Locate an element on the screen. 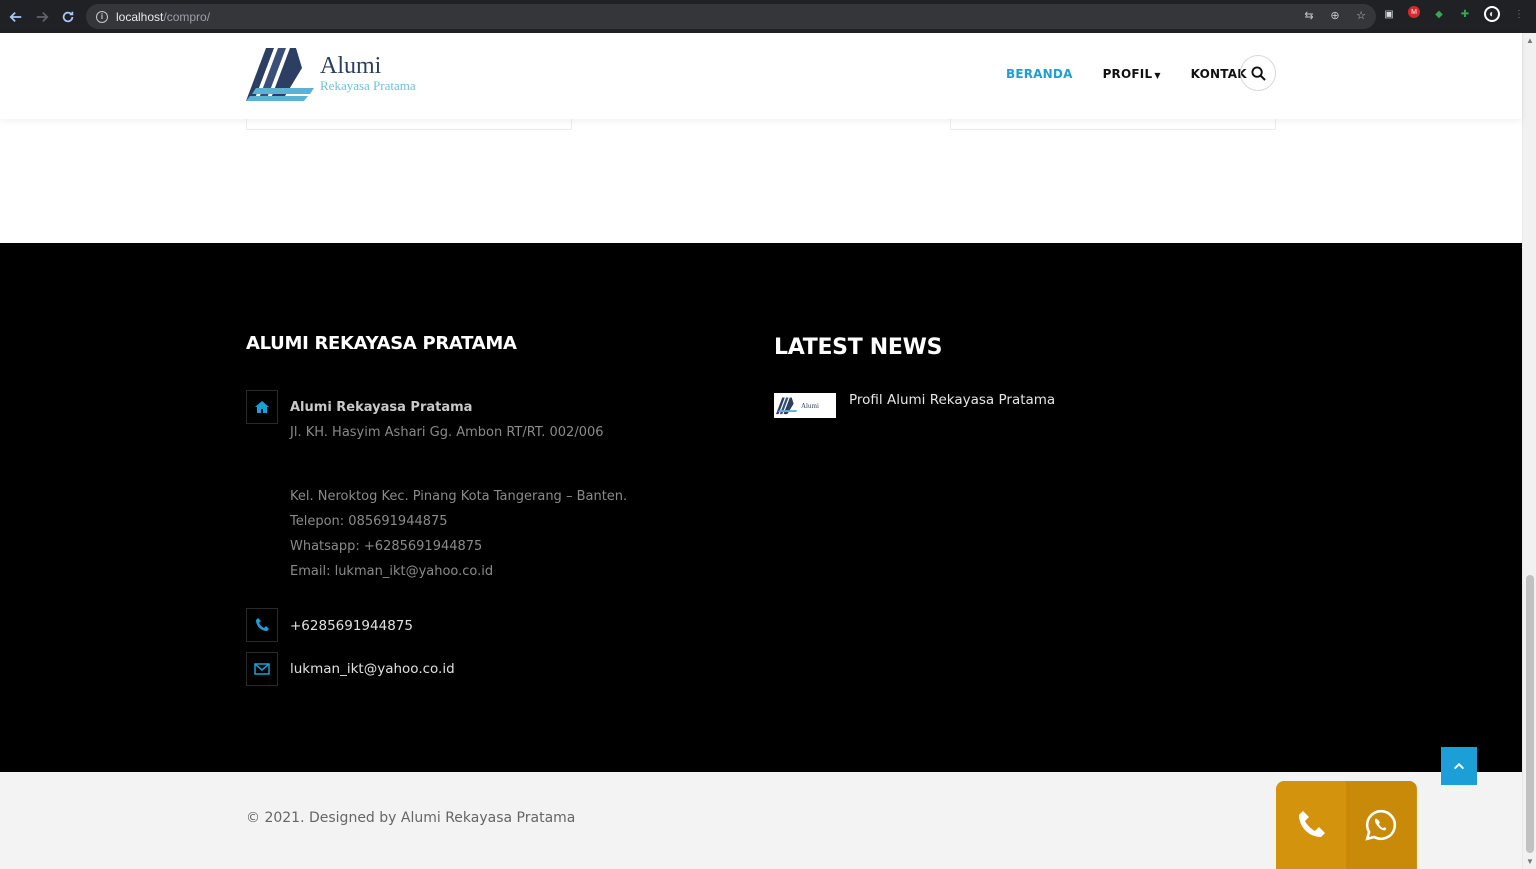 This screenshot has width=1536, height=869. footer-email-link: lukman_ikt@yahoo.co.id is located at coordinates (372, 669).